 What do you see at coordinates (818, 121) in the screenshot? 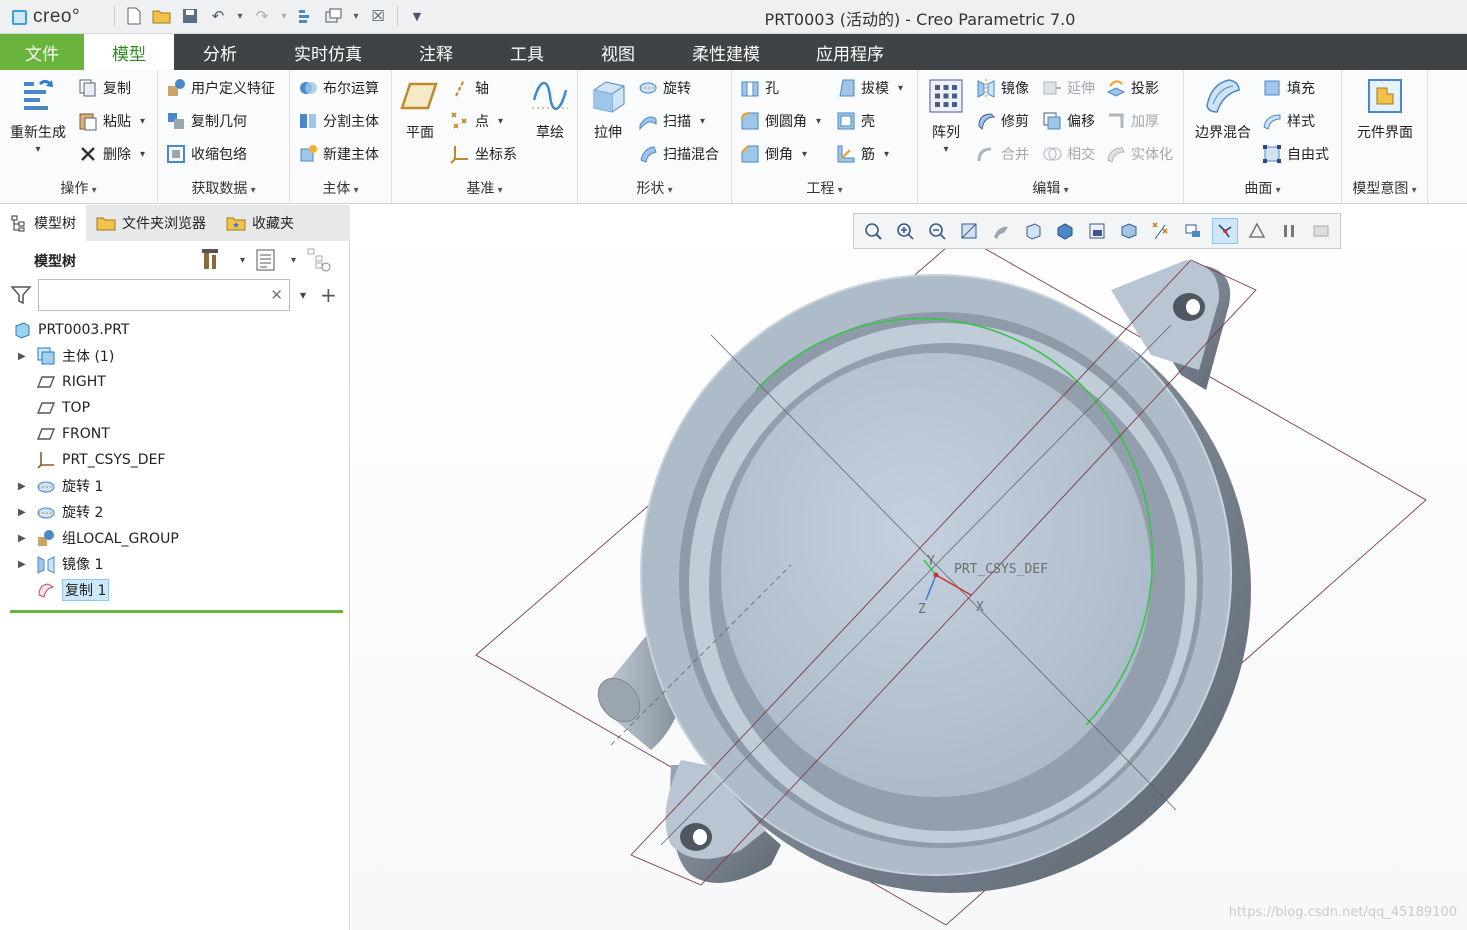
I see `round-dropdown-icon: ▾` at bounding box center [818, 121].